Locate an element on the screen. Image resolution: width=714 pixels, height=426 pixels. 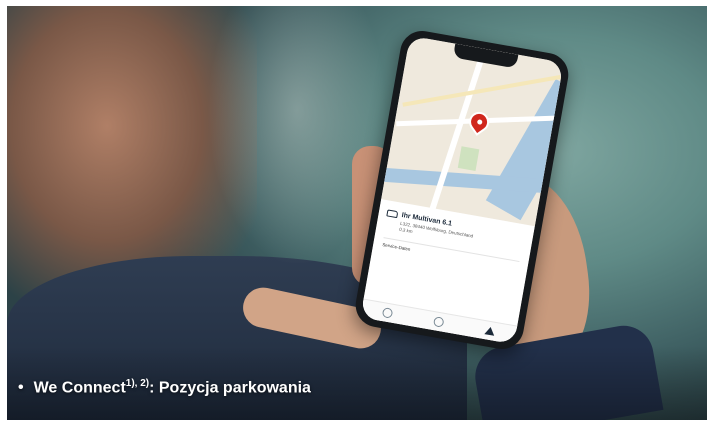
caption: • We Connect1), 2): Pozycja parkowania is located at coordinates (164, 387).